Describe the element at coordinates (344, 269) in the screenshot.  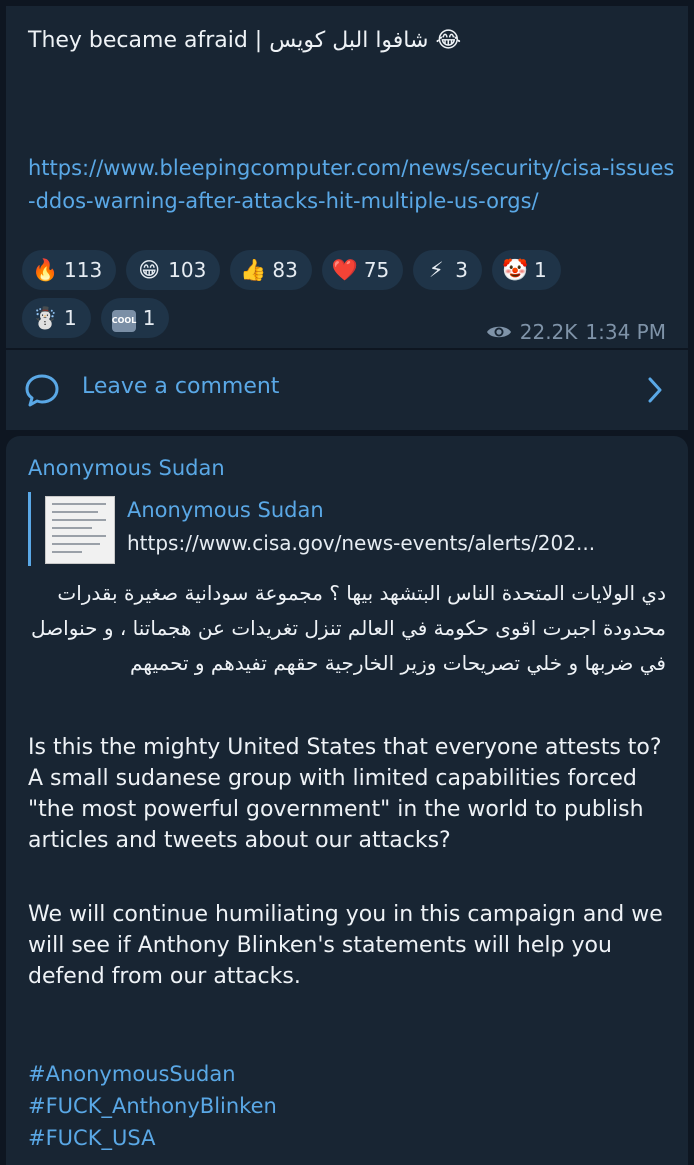
I see `heart-icon: ❤️` at that location.